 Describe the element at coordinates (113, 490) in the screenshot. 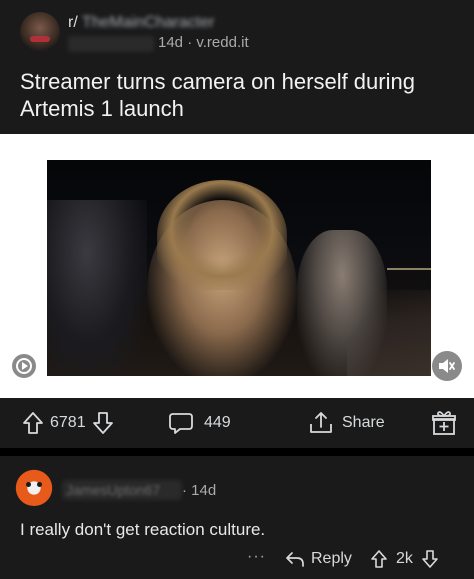

I see `comment-author-name: JamesUpton67` at that location.